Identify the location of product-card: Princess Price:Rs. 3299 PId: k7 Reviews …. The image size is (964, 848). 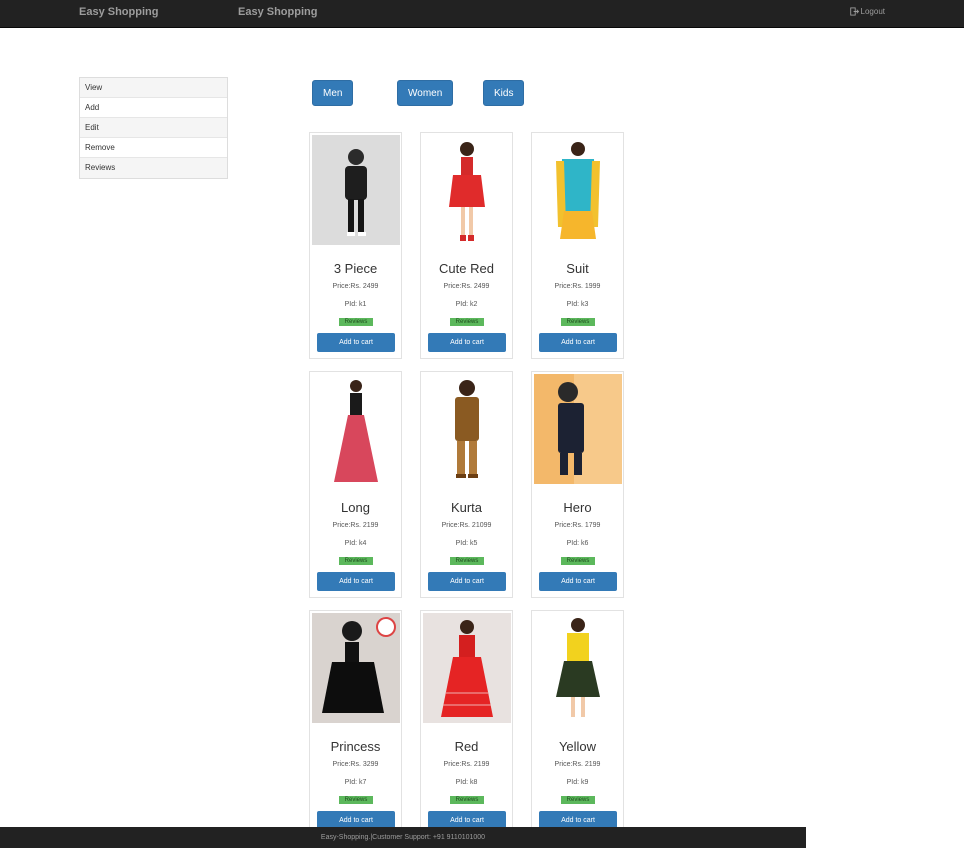
(355, 723).